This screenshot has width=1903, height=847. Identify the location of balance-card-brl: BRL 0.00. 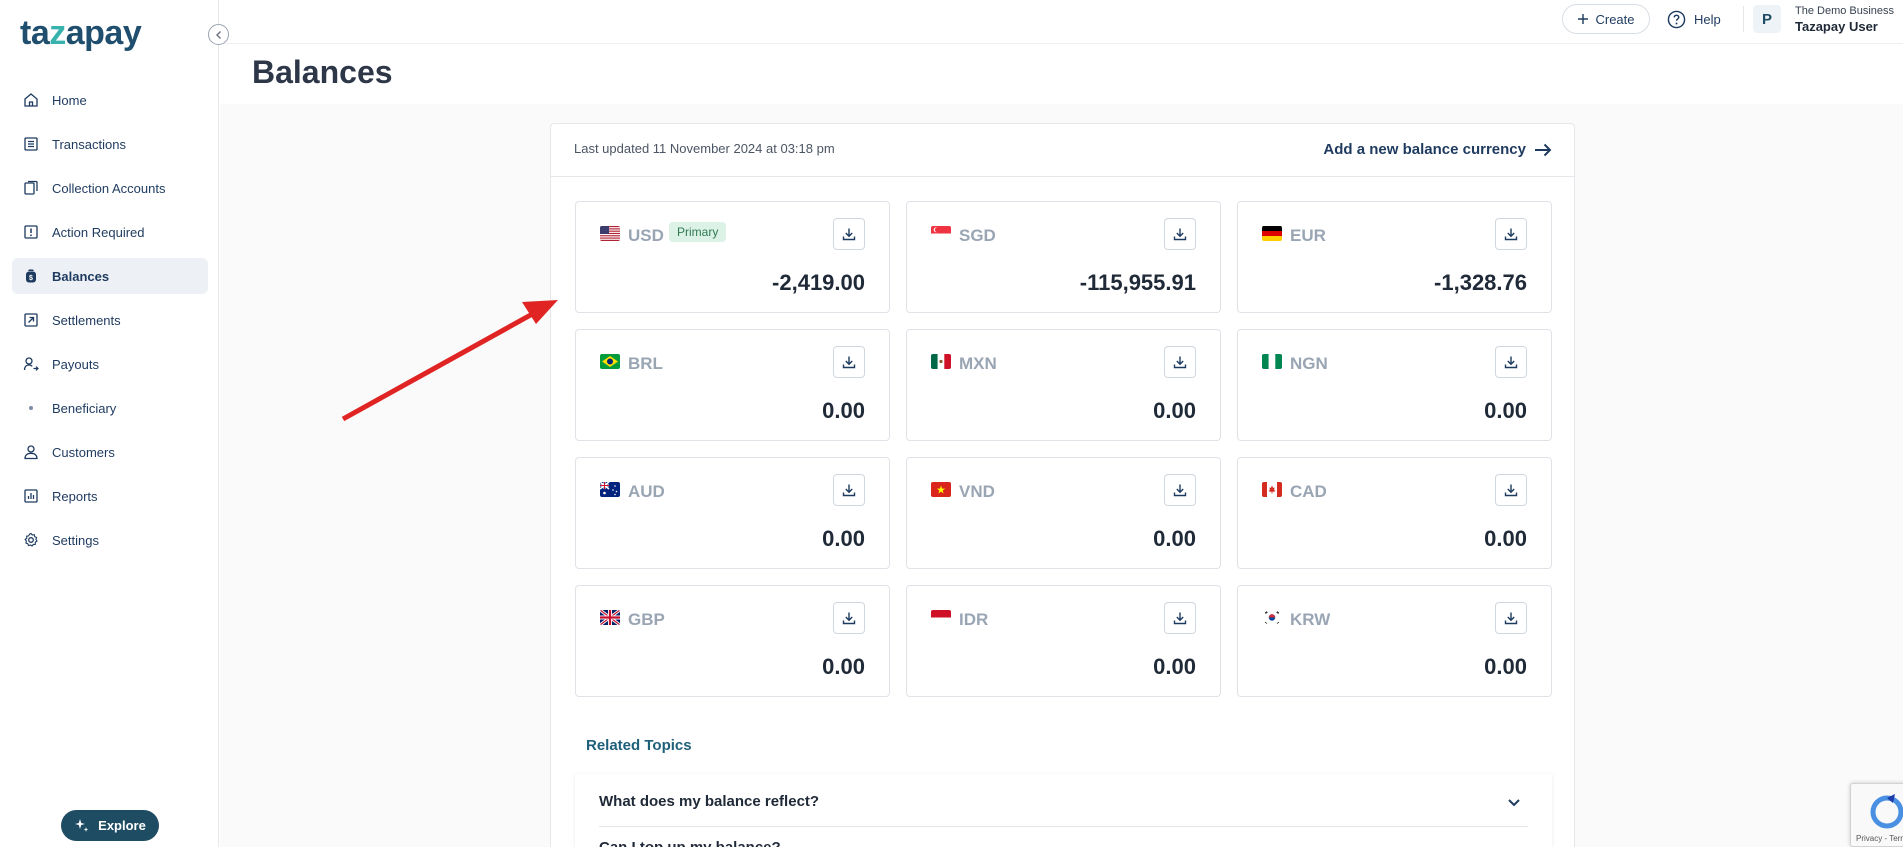
(732, 385).